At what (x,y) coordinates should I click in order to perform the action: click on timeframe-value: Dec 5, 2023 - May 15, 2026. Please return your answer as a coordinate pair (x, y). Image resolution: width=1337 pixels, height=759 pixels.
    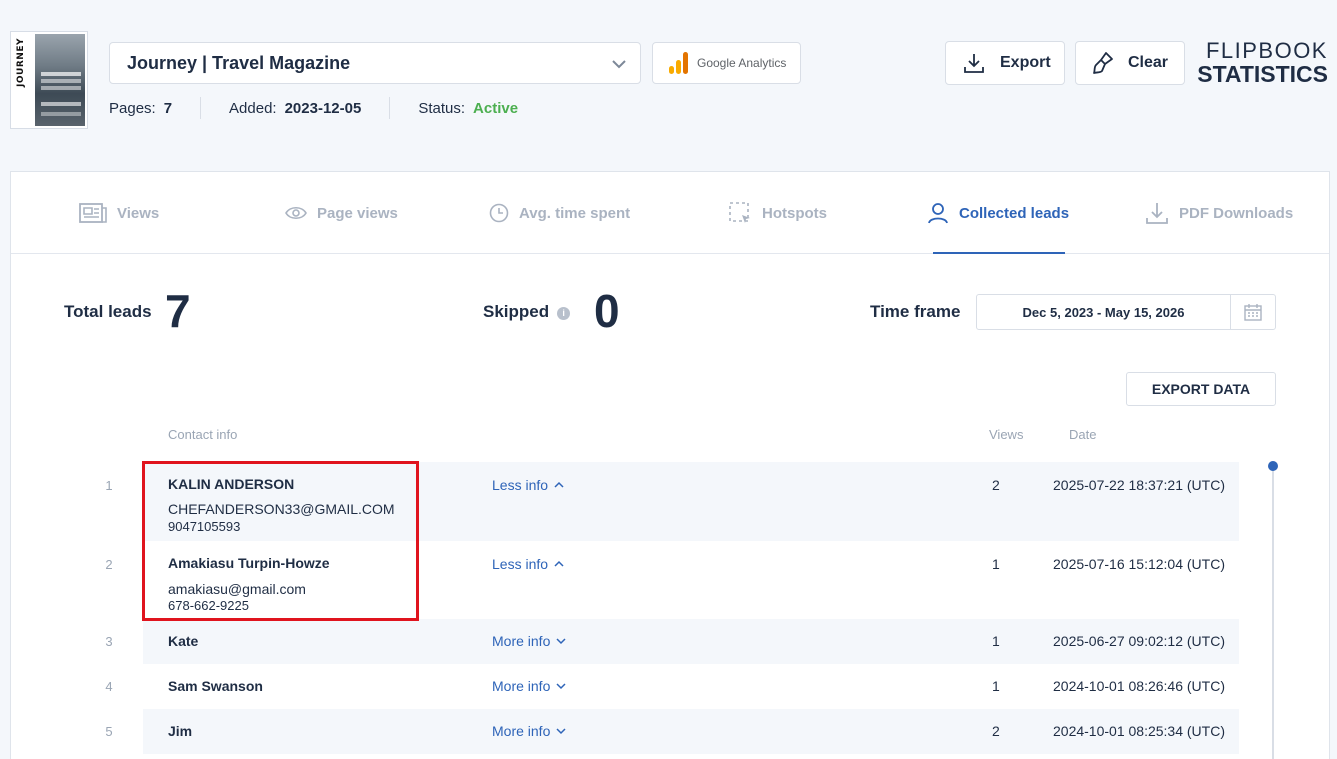
    Looking at the image, I should click on (1104, 312).